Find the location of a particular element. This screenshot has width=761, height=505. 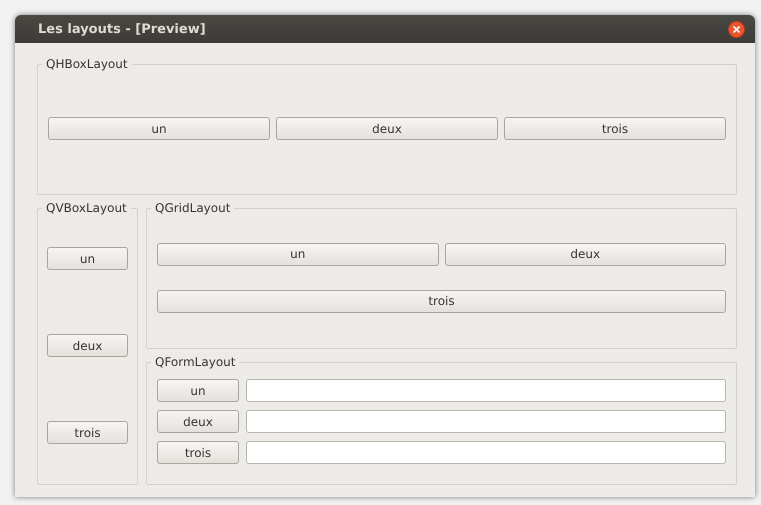

group-title: QHBoxLayout is located at coordinates (87, 64).